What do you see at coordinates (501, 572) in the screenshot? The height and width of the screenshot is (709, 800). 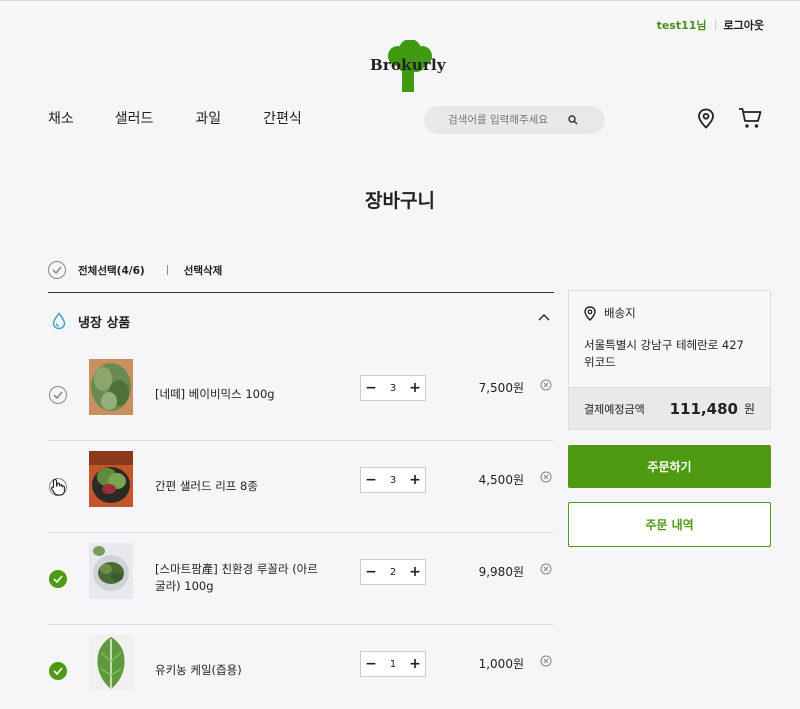 I see `item-price: 9,980원` at bounding box center [501, 572].